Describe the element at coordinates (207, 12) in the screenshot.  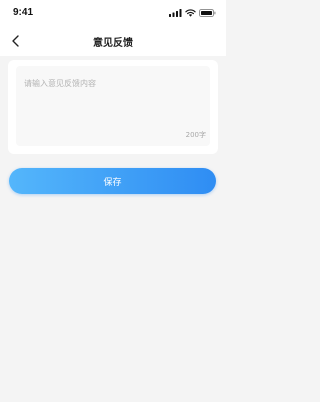
I see `battery-icon` at that location.